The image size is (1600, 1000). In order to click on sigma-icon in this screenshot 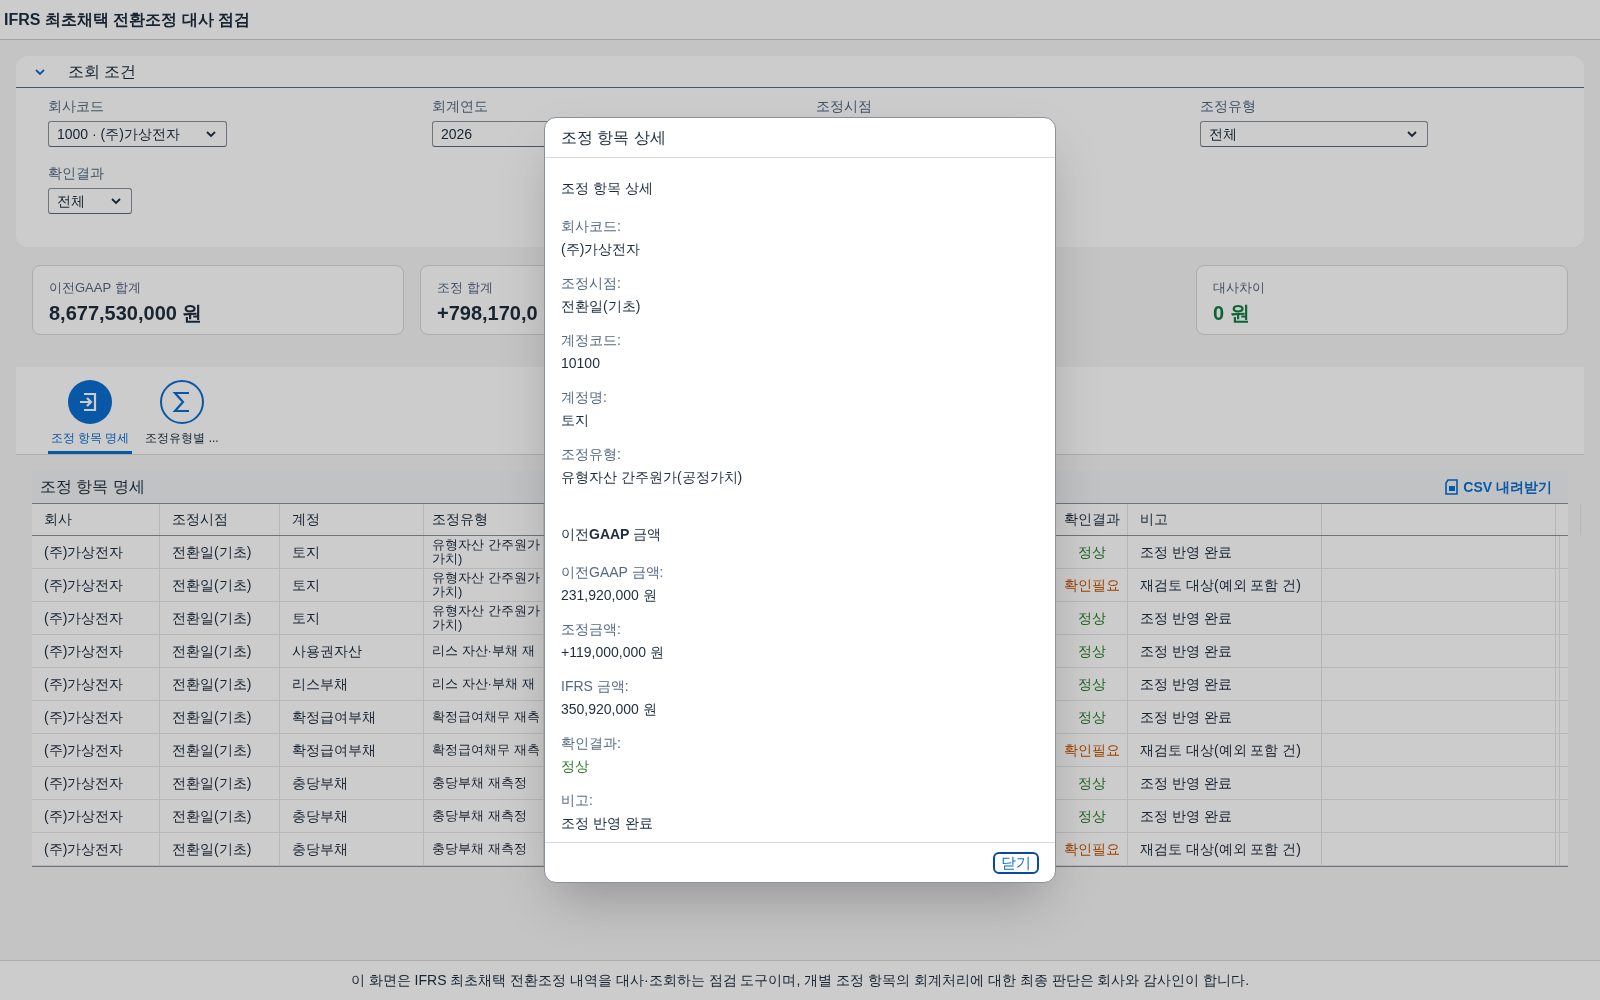, I will do `click(182, 402)`.